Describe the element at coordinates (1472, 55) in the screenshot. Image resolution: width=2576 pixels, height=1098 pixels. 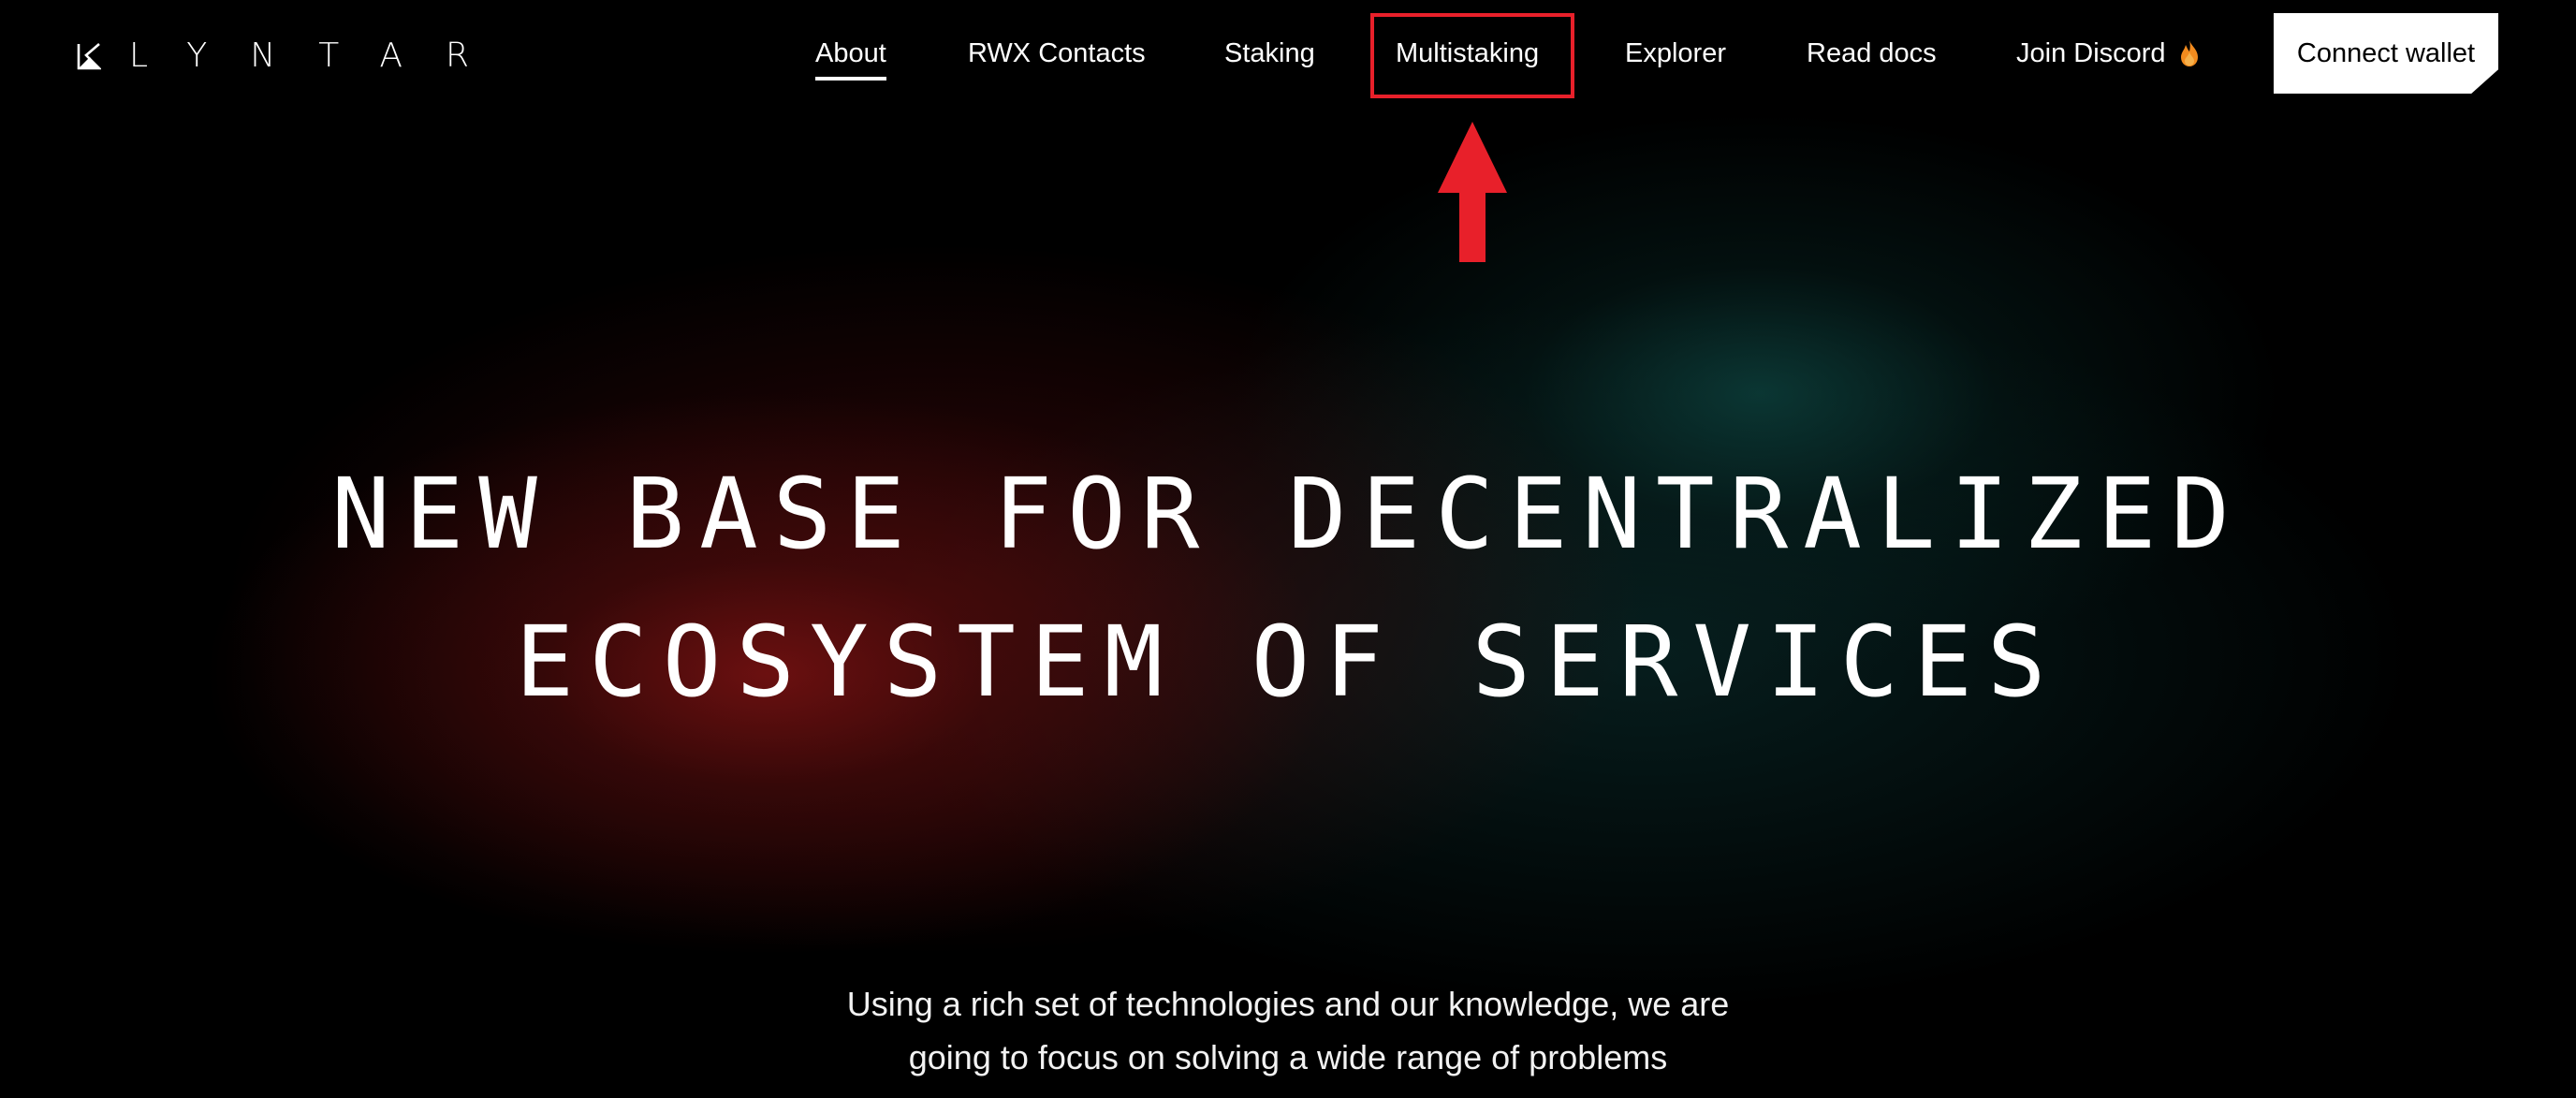
I see `multistaking-highlight-box` at that location.